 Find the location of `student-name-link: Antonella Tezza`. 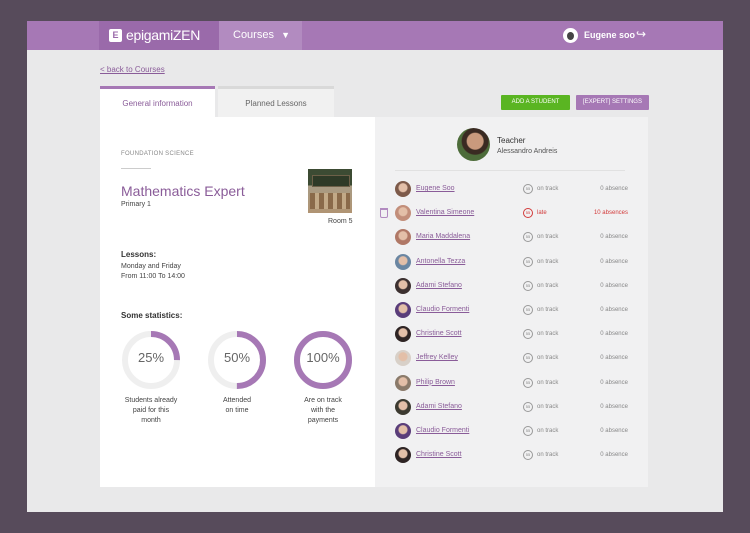

student-name-link: Antonella Tezza is located at coordinates (440, 261).